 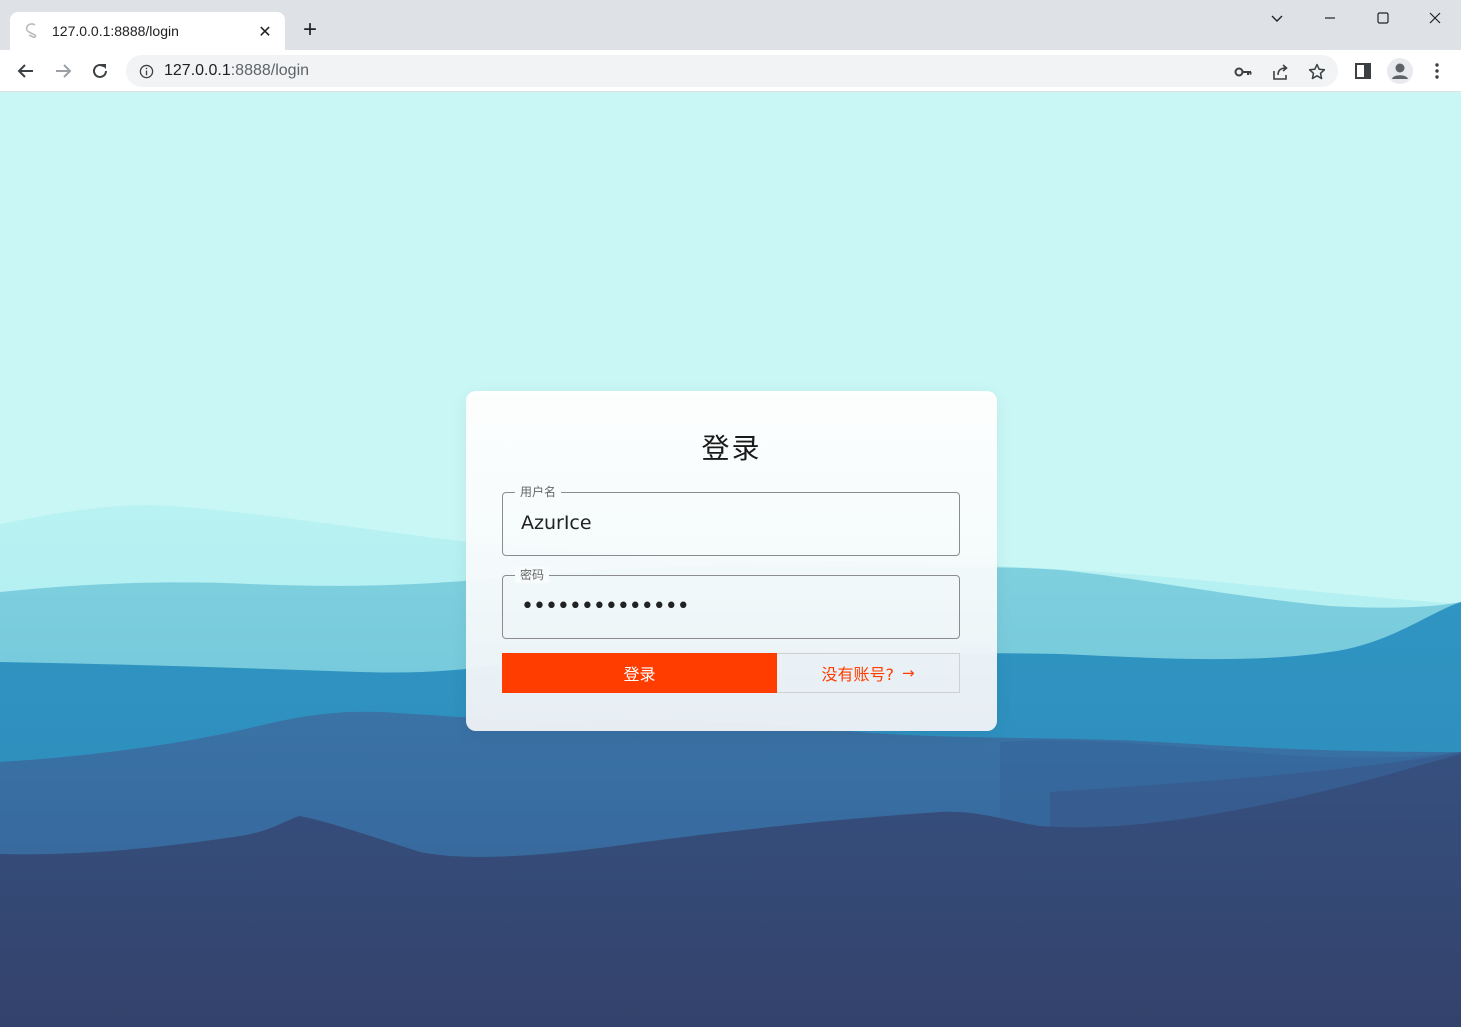 What do you see at coordinates (1277, 18) in the screenshot?
I see `tab-search-chevron-icon` at bounding box center [1277, 18].